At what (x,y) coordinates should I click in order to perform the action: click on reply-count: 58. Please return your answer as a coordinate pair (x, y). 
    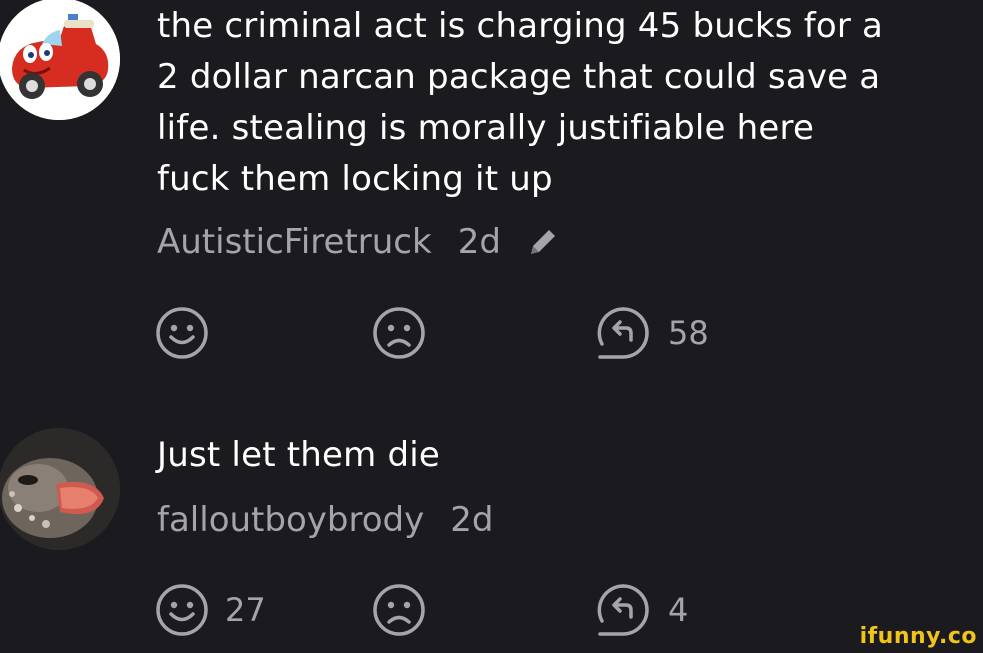
    Looking at the image, I should click on (688, 333).